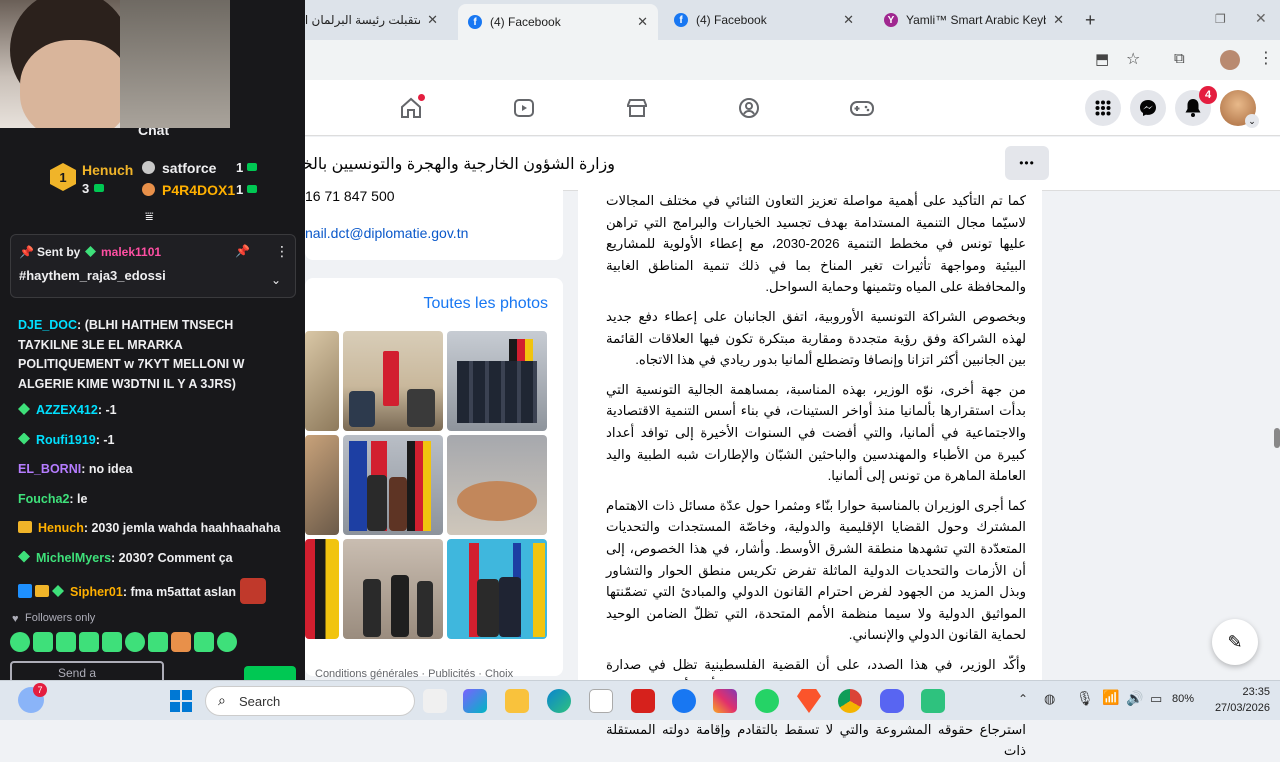 The image size is (1280, 762). Describe the element at coordinates (558, 22) in the screenshot. I see `browser-tab-2-active: f (4) Facebook ✕` at that location.